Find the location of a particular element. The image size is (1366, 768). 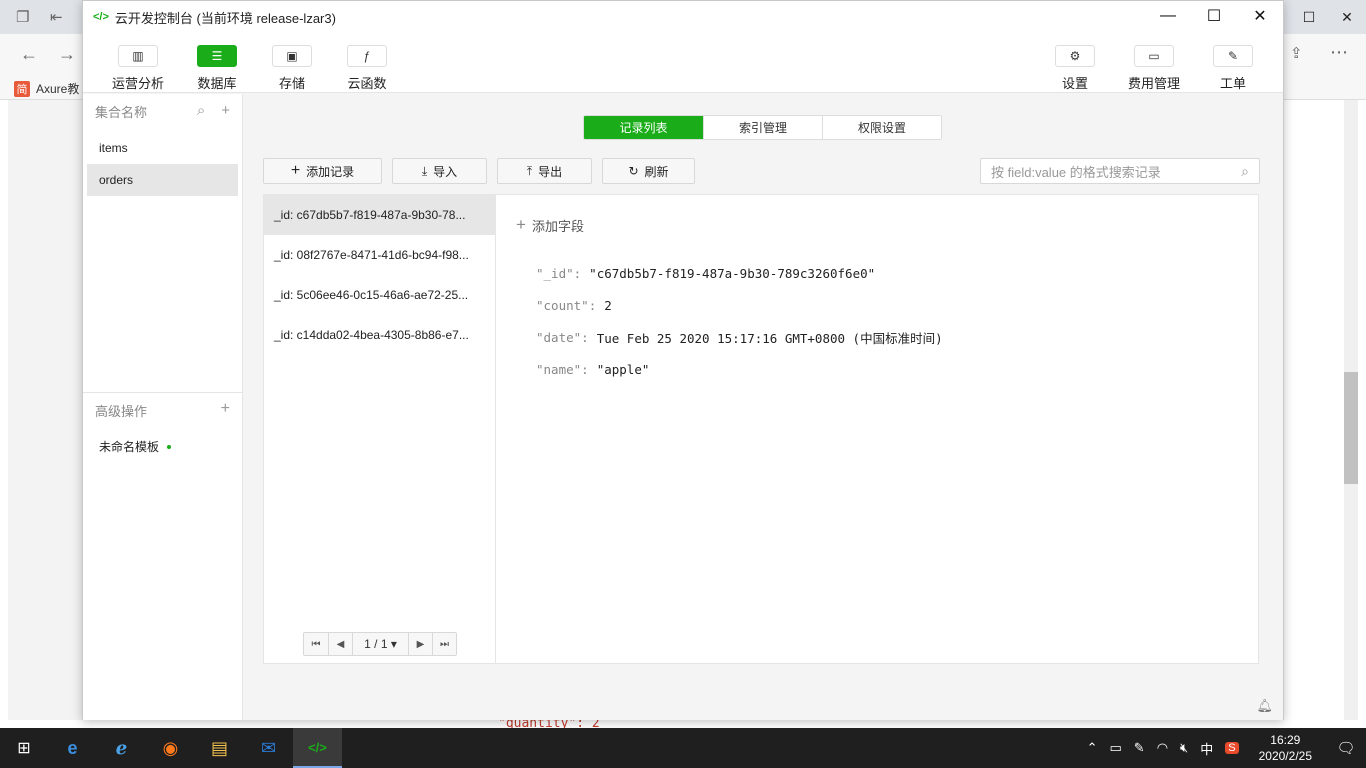

tool-tickets: ✎ 工单 is located at coordinates (1233, 68).